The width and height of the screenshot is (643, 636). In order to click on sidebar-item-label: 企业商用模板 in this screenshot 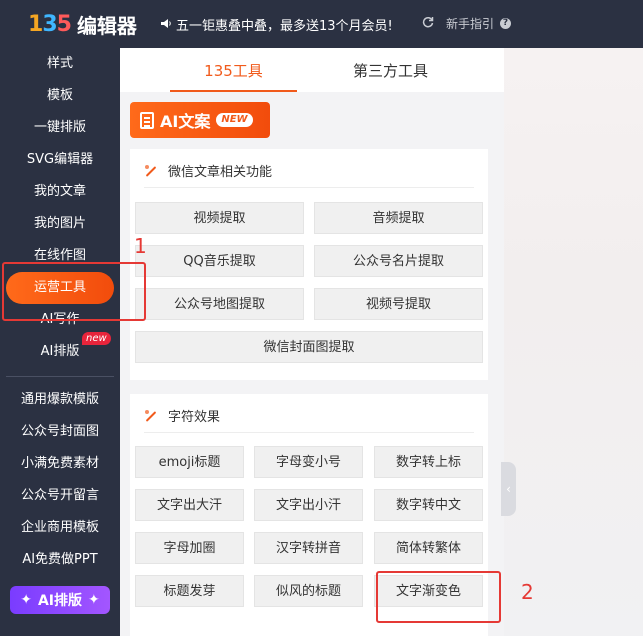, I will do `click(59, 527)`.